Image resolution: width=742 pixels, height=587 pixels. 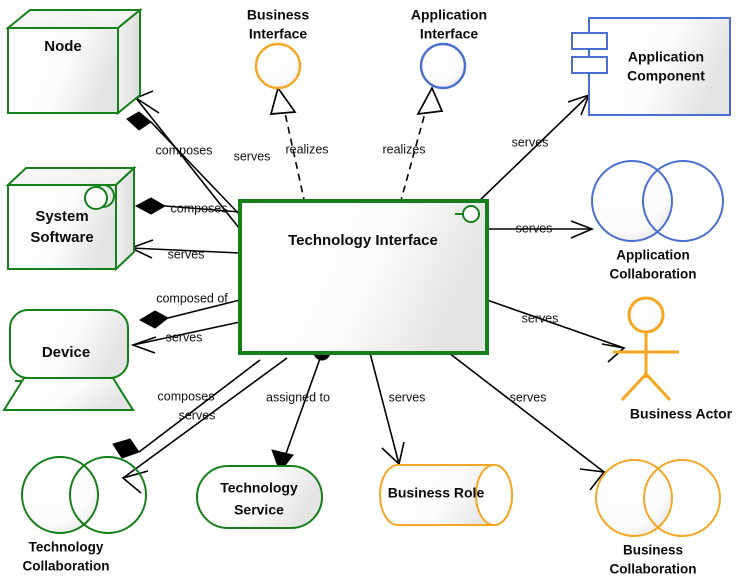 I want to click on component-tab-upper-icon, so click(x=589, y=41).